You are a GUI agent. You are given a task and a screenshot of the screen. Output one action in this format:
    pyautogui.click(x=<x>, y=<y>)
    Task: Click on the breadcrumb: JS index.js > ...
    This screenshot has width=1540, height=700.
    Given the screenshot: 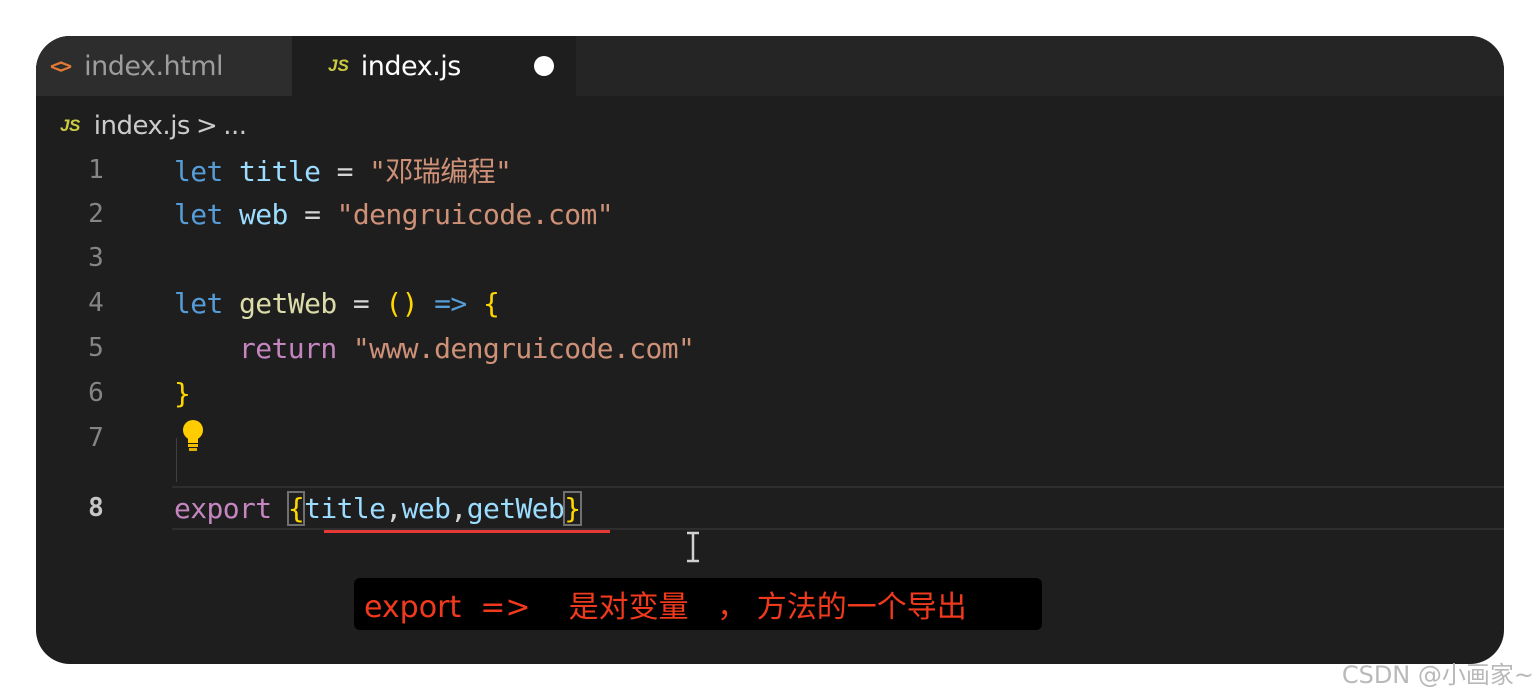 What is the action you would take?
    pyautogui.click(x=153, y=126)
    